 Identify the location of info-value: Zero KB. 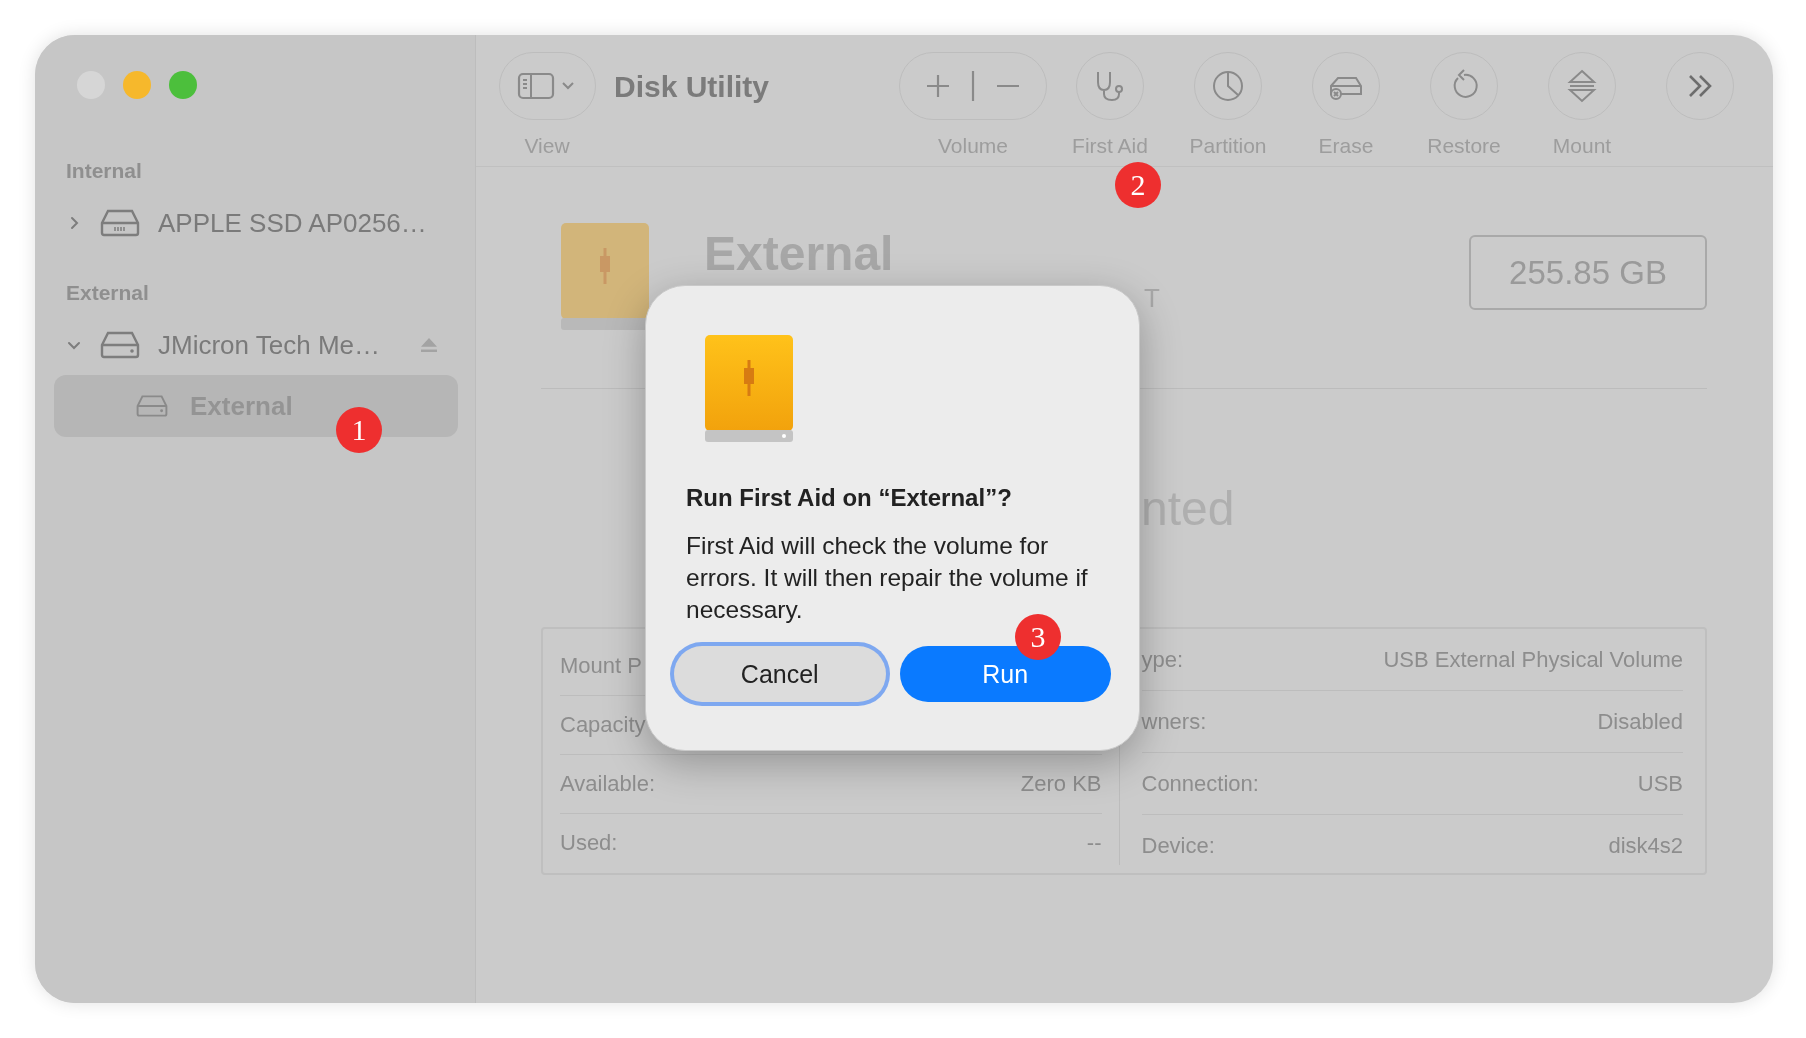
(1061, 784).